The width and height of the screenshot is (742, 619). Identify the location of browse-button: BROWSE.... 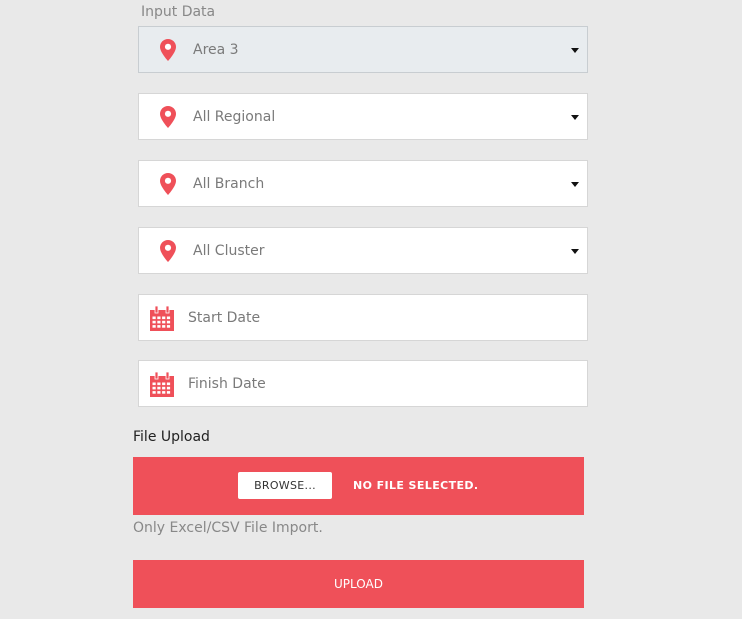
(285, 485).